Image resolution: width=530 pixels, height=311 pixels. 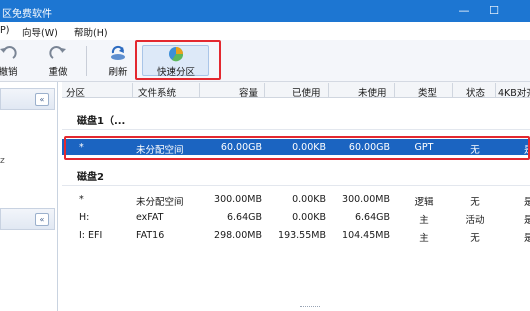 I want to click on undo-button: 撤销, so click(x=11, y=61).